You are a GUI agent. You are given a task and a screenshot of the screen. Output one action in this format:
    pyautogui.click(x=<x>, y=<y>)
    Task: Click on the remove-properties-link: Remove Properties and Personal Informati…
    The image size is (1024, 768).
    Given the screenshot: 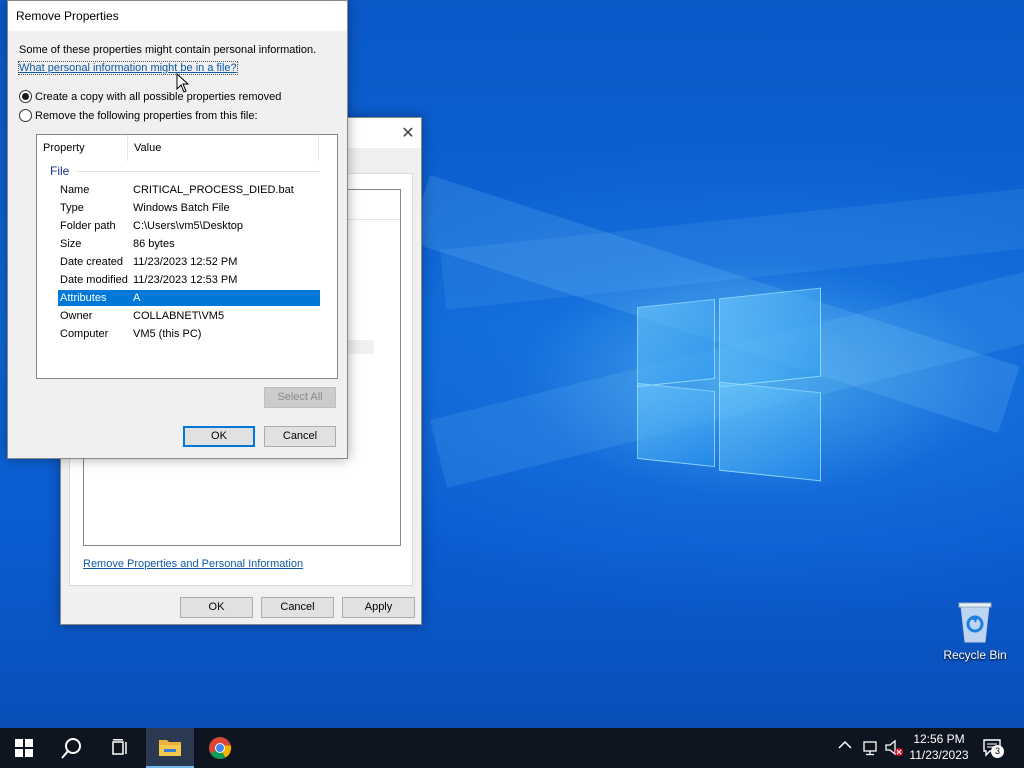 What is the action you would take?
    pyautogui.click(x=193, y=564)
    